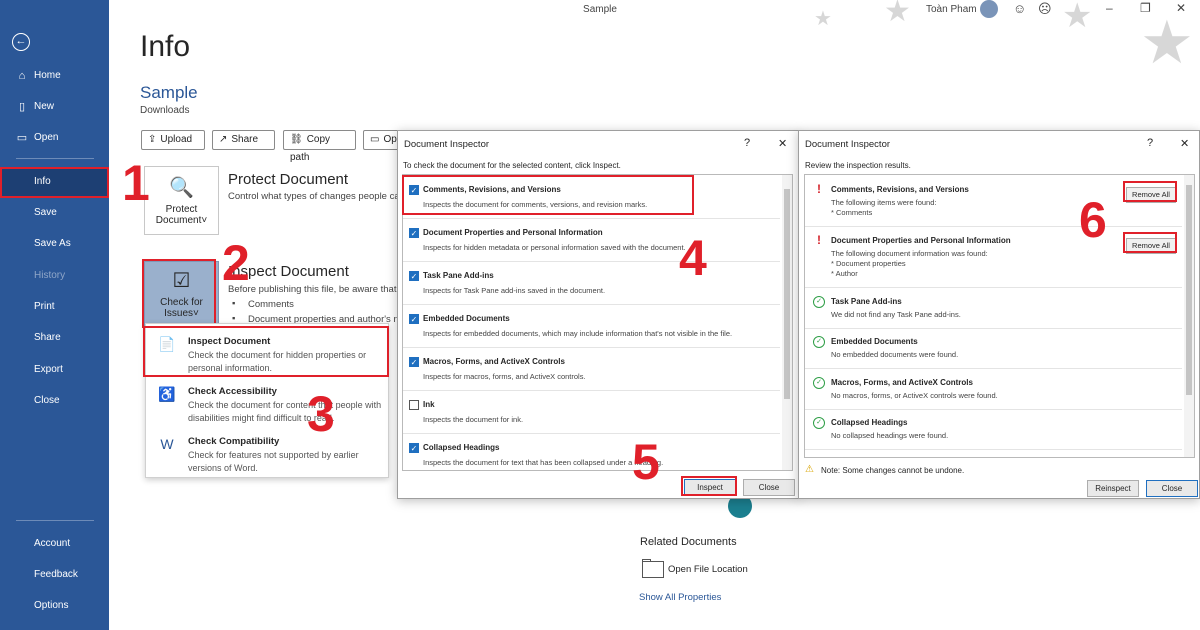  What do you see at coordinates (319, 146) in the screenshot?
I see `copy-path-button: ⛓ Copy path` at bounding box center [319, 146].